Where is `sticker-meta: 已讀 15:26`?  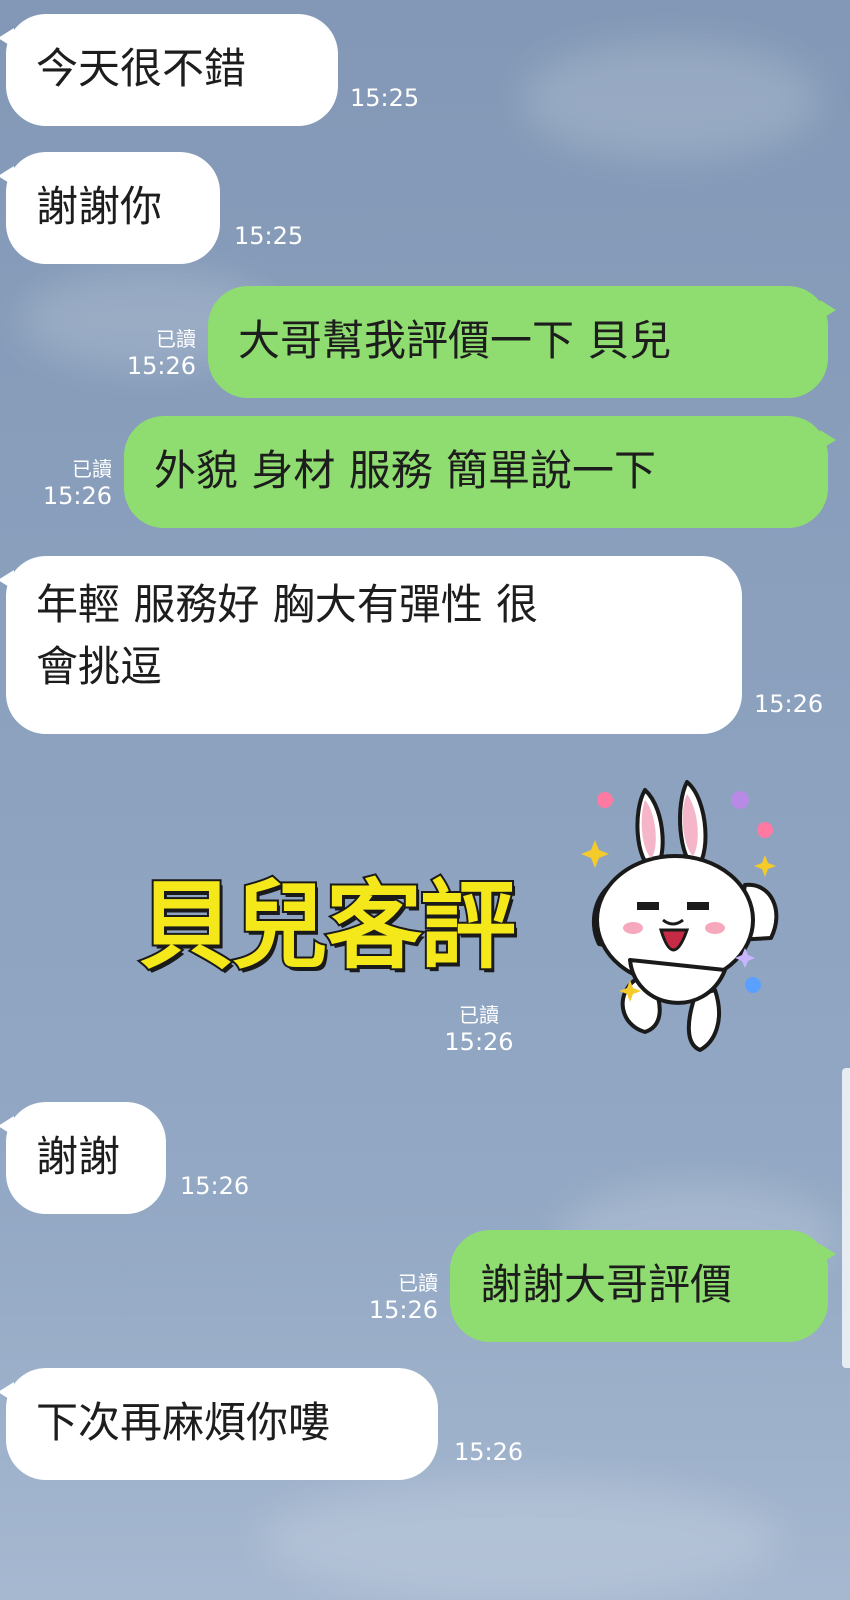 sticker-meta: 已讀 15:26 is located at coordinates (479, 1029).